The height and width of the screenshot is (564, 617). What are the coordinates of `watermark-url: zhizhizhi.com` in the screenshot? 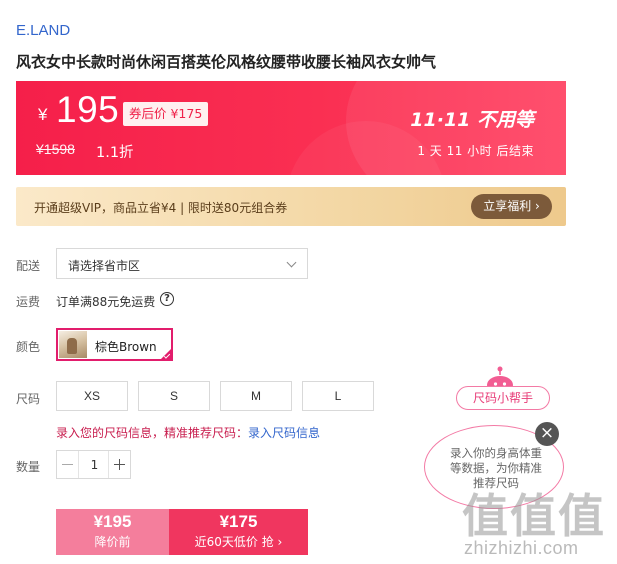 It's located at (521, 548).